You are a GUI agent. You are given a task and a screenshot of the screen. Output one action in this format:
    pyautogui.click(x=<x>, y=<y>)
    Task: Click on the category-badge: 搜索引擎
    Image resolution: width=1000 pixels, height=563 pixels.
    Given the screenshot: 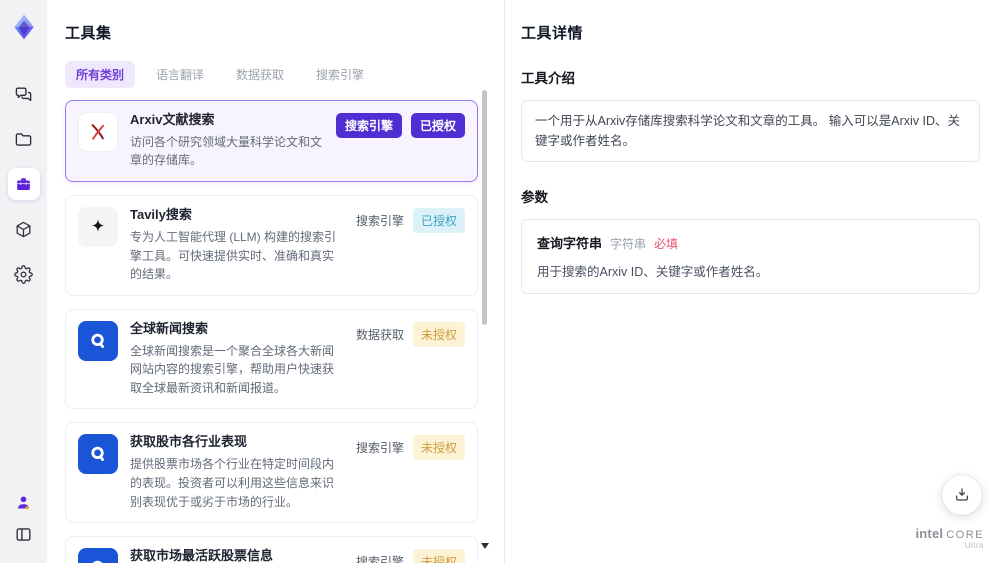 What is the action you would take?
    pyautogui.click(x=368, y=125)
    